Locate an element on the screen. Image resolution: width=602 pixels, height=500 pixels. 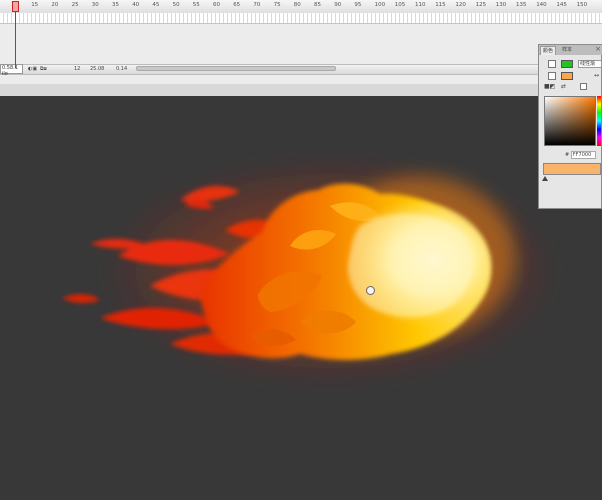
ruler-number: 115 is located at coordinates (440, 5).